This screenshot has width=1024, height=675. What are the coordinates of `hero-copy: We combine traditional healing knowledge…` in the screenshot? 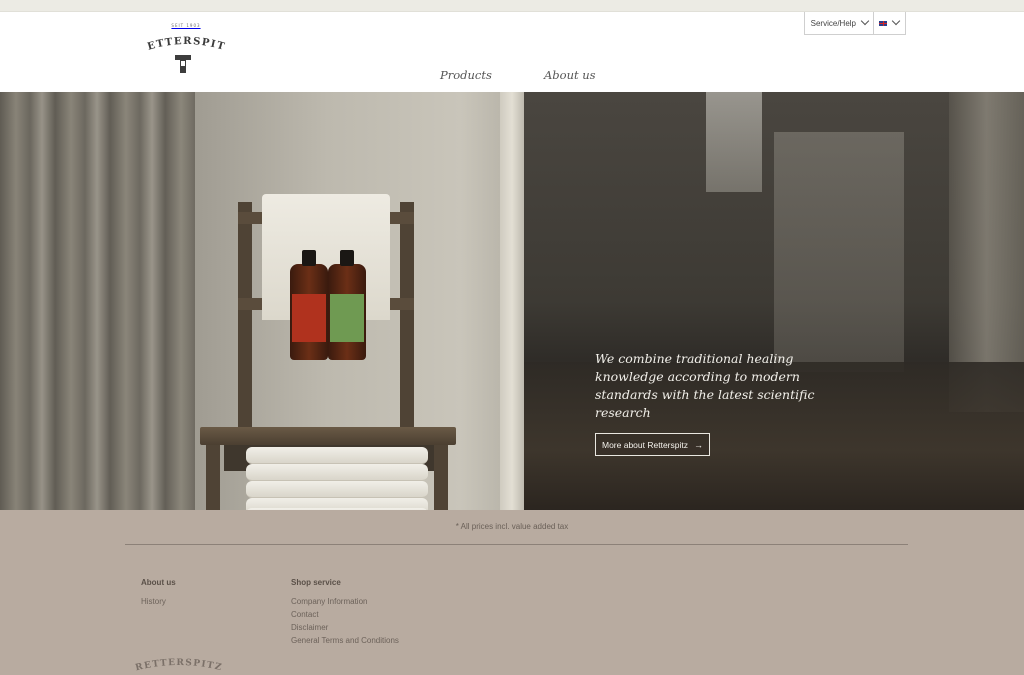 It's located at (725, 403).